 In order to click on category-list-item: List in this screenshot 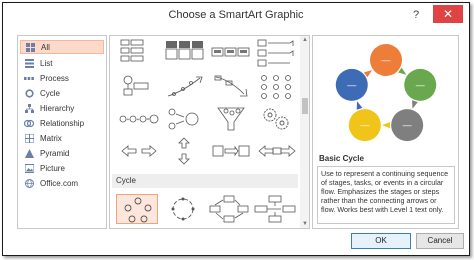, I will do `click(62, 63)`.